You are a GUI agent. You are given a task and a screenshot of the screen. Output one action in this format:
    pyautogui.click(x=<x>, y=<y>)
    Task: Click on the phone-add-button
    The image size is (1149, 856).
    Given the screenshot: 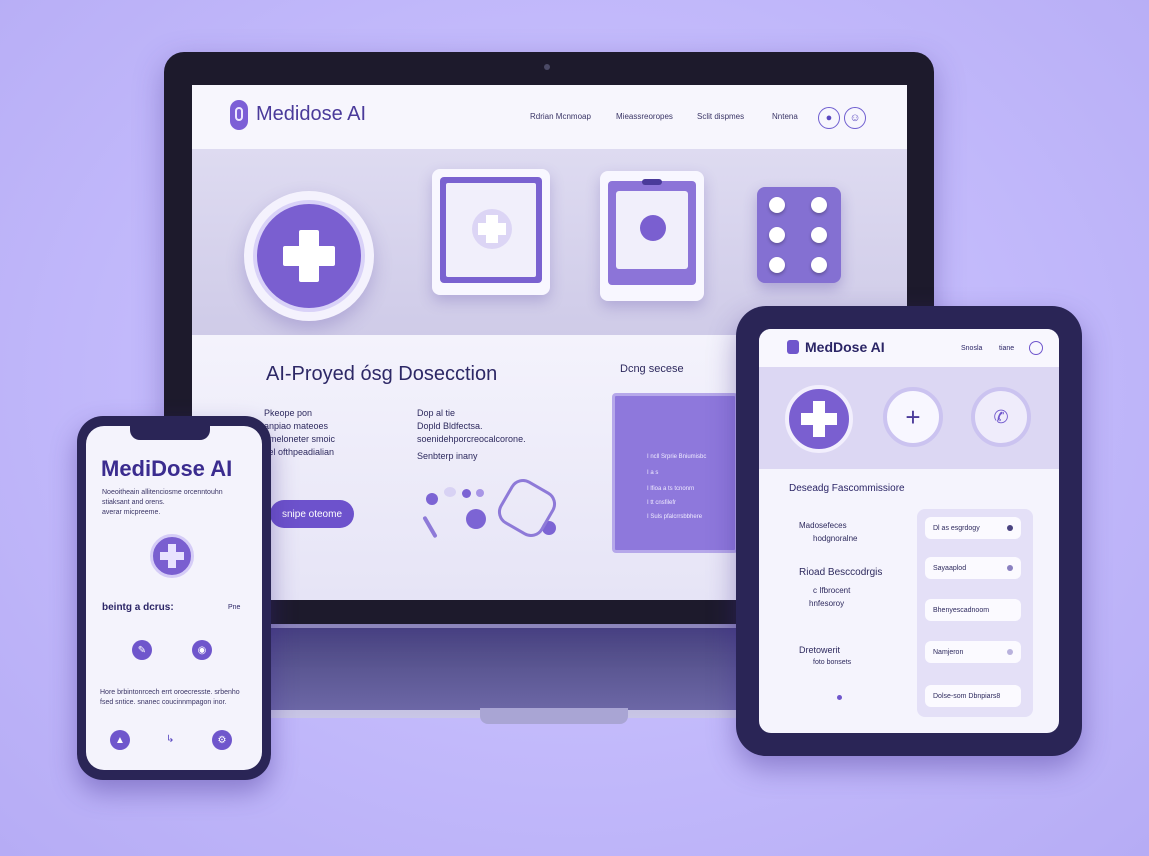 What is the action you would take?
    pyautogui.click(x=172, y=556)
    